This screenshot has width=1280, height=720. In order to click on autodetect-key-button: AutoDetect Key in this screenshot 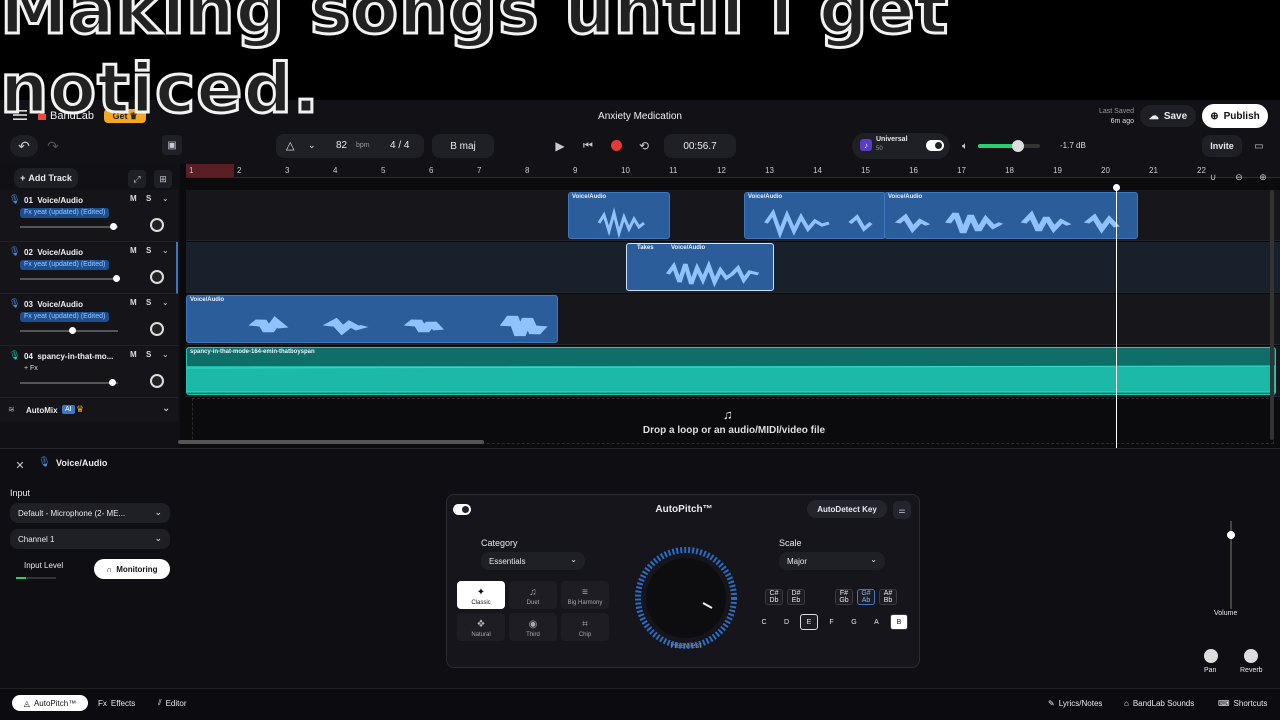, I will do `click(847, 509)`.